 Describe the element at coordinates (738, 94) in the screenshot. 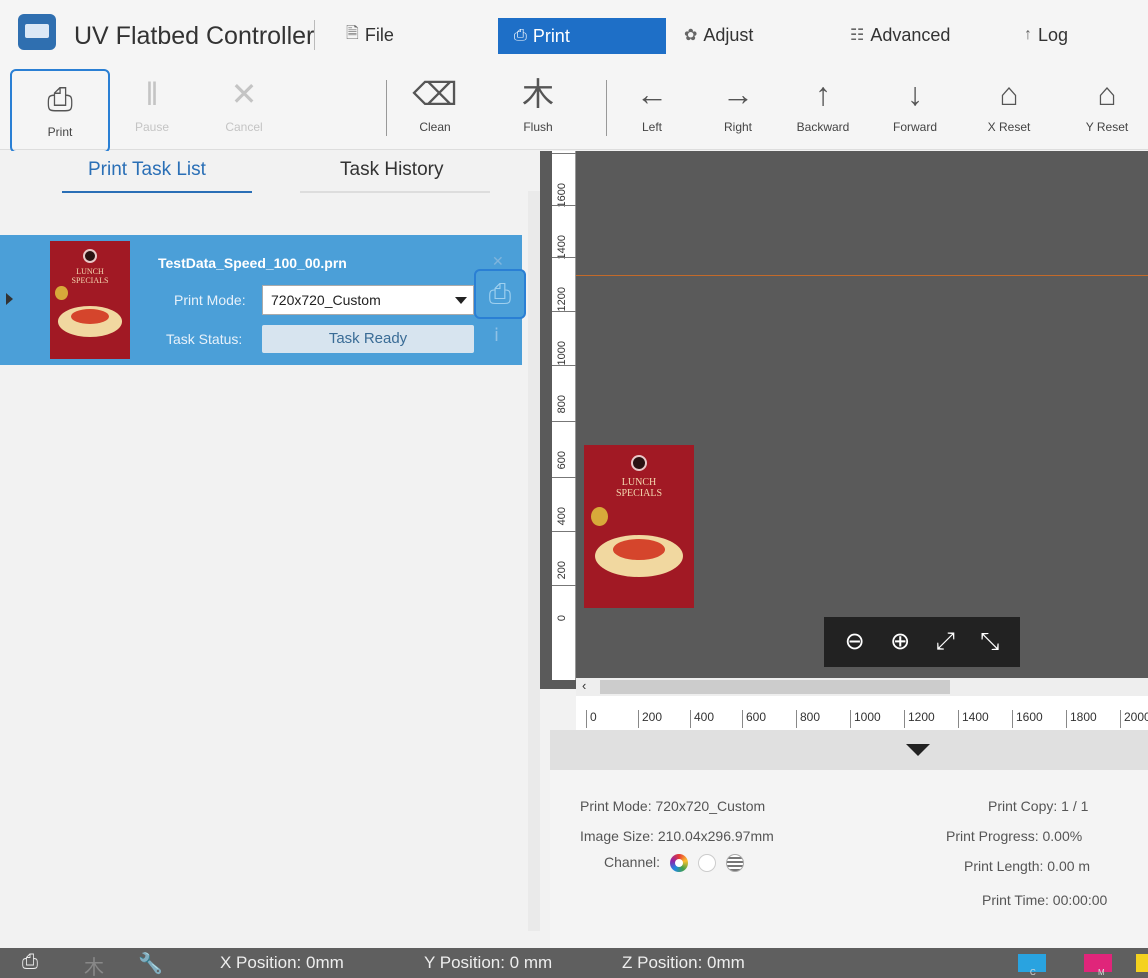

I see `arrow-right-icon: →` at that location.